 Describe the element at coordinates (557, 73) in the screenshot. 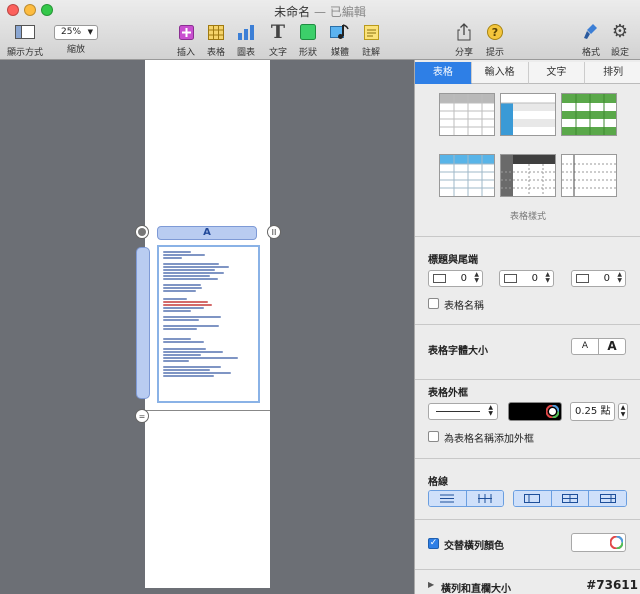

I see `tab-text: 文字` at that location.